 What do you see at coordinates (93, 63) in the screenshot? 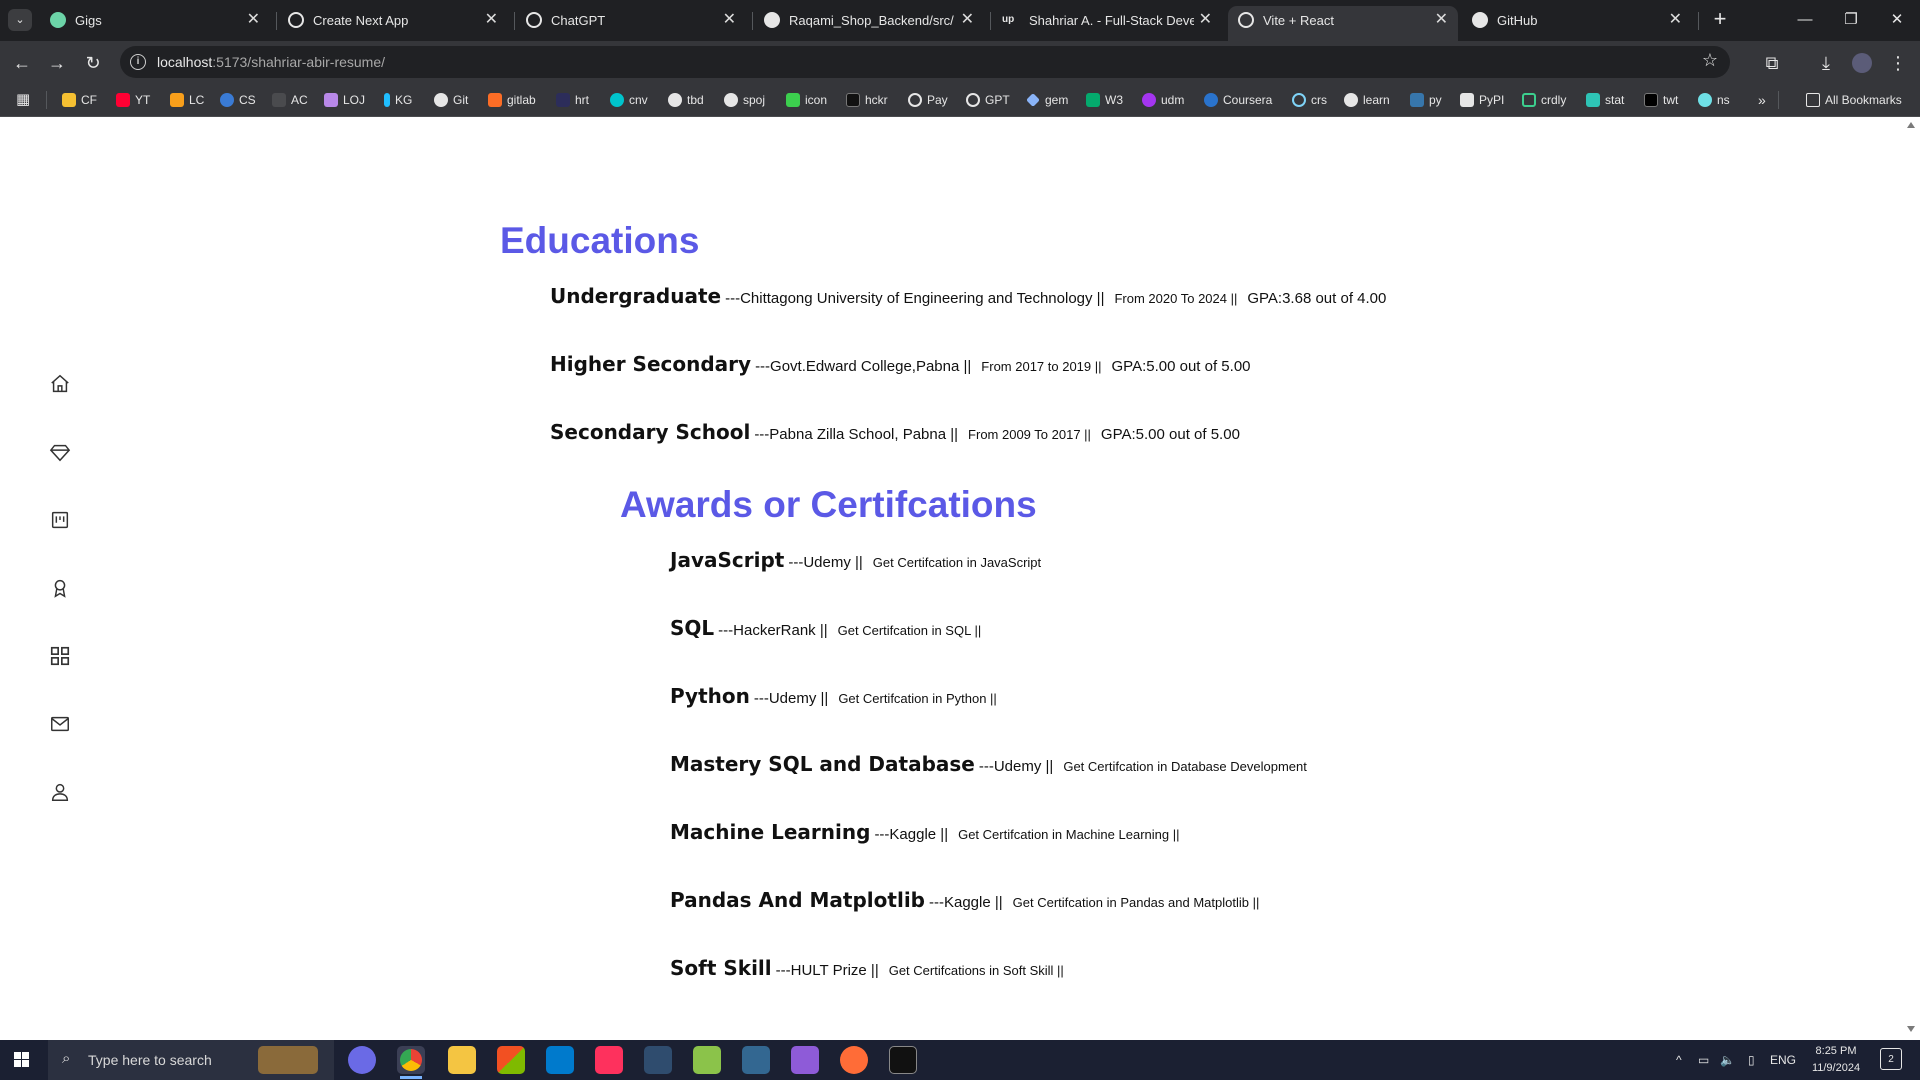
I see `reload-icon: ↻` at bounding box center [93, 63].